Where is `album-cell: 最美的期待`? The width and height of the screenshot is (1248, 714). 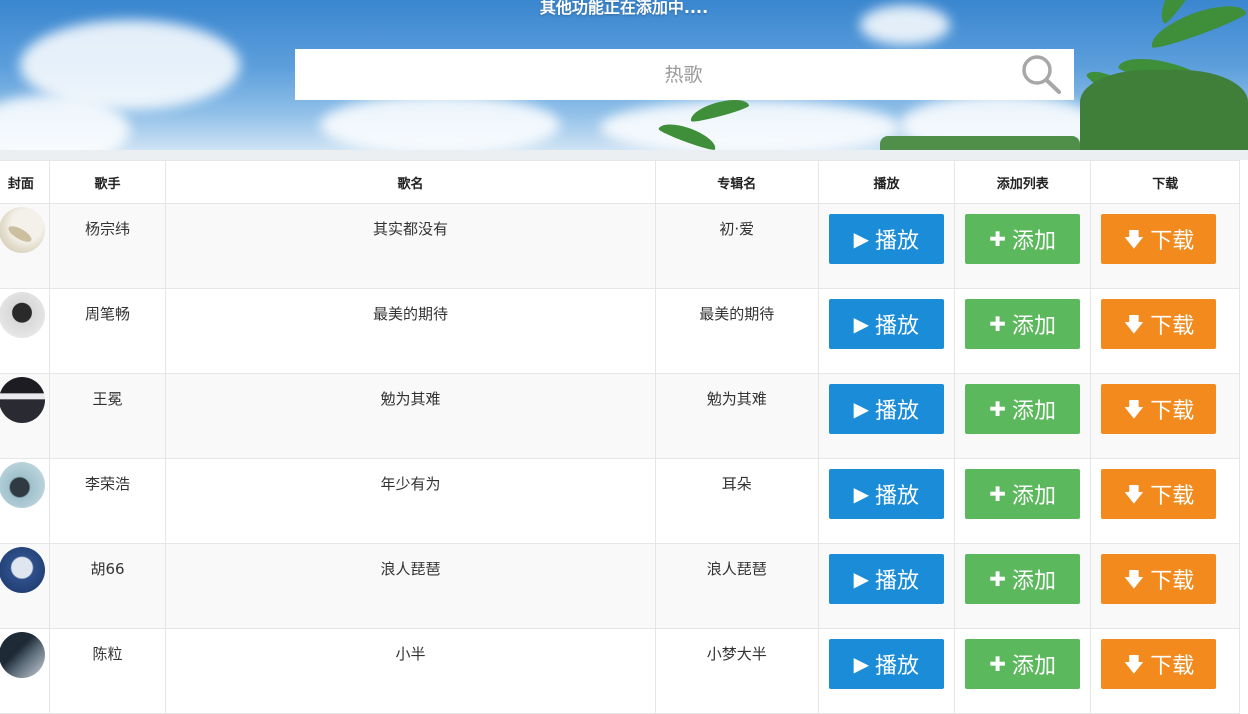 album-cell: 最美的期待 is located at coordinates (736, 331).